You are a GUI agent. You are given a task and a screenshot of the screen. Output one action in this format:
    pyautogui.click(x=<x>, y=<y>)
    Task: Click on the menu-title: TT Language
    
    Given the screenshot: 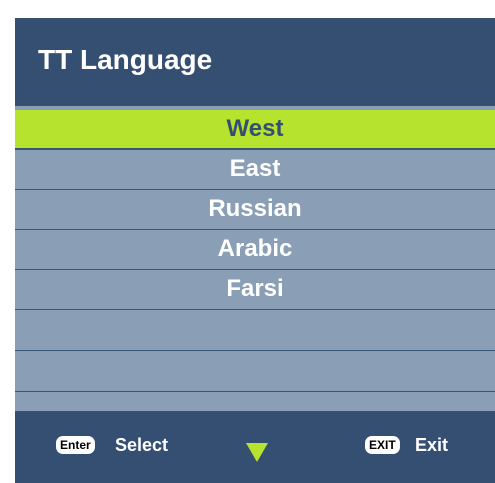 What is the action you would take?
    pyautogui.click(x=125, y=59)
    